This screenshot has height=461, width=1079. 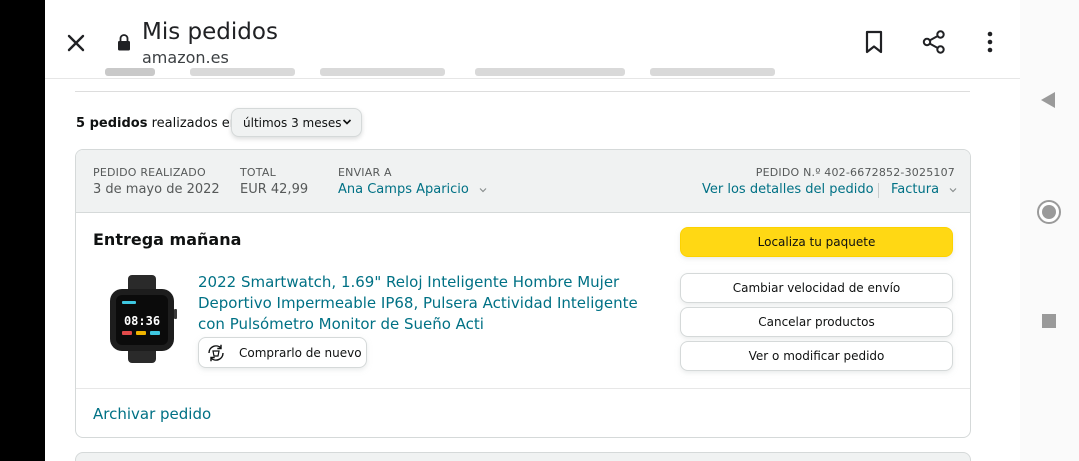 What do you see at coordinates (855, 172) in the screenshot?
I see `order-number: PEDIDO N.º 402-6672852-3025107` at bounding box center [855, 172].